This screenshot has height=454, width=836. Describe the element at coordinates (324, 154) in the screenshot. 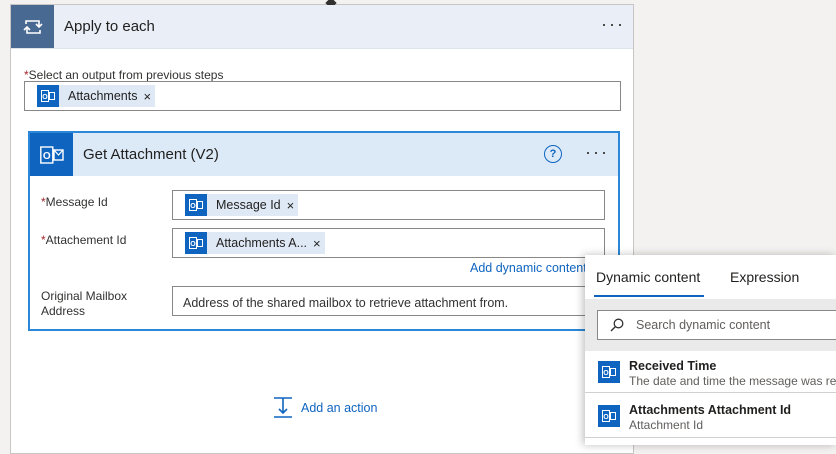

I see `get-attachment-header: O Get Attachment (V2) ? ···` at that location.